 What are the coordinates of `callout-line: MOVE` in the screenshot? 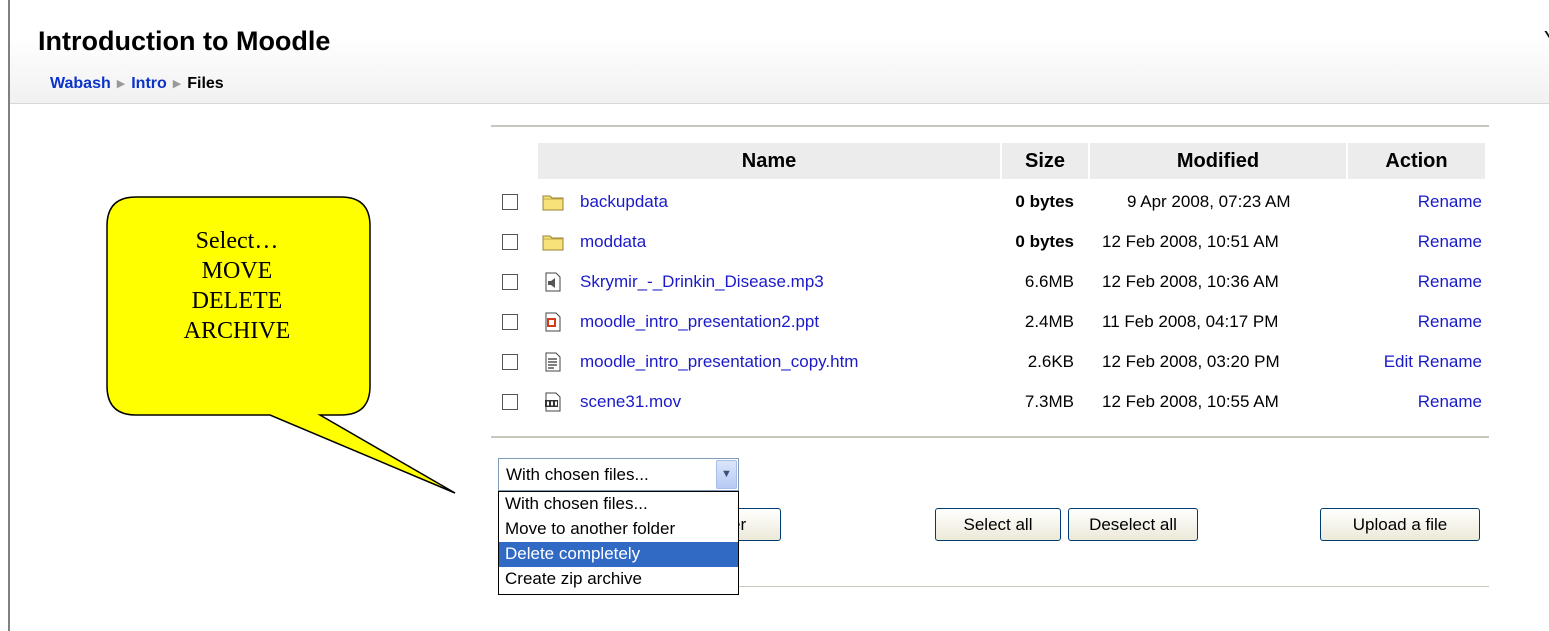 It's located at (237, 271).